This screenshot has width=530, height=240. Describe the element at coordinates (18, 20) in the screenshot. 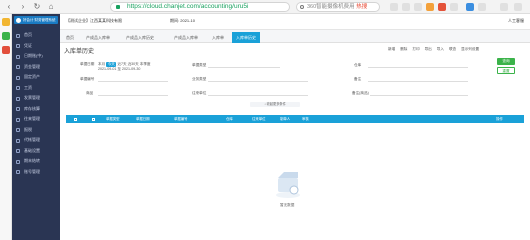

I see `logo-icon` at that location.